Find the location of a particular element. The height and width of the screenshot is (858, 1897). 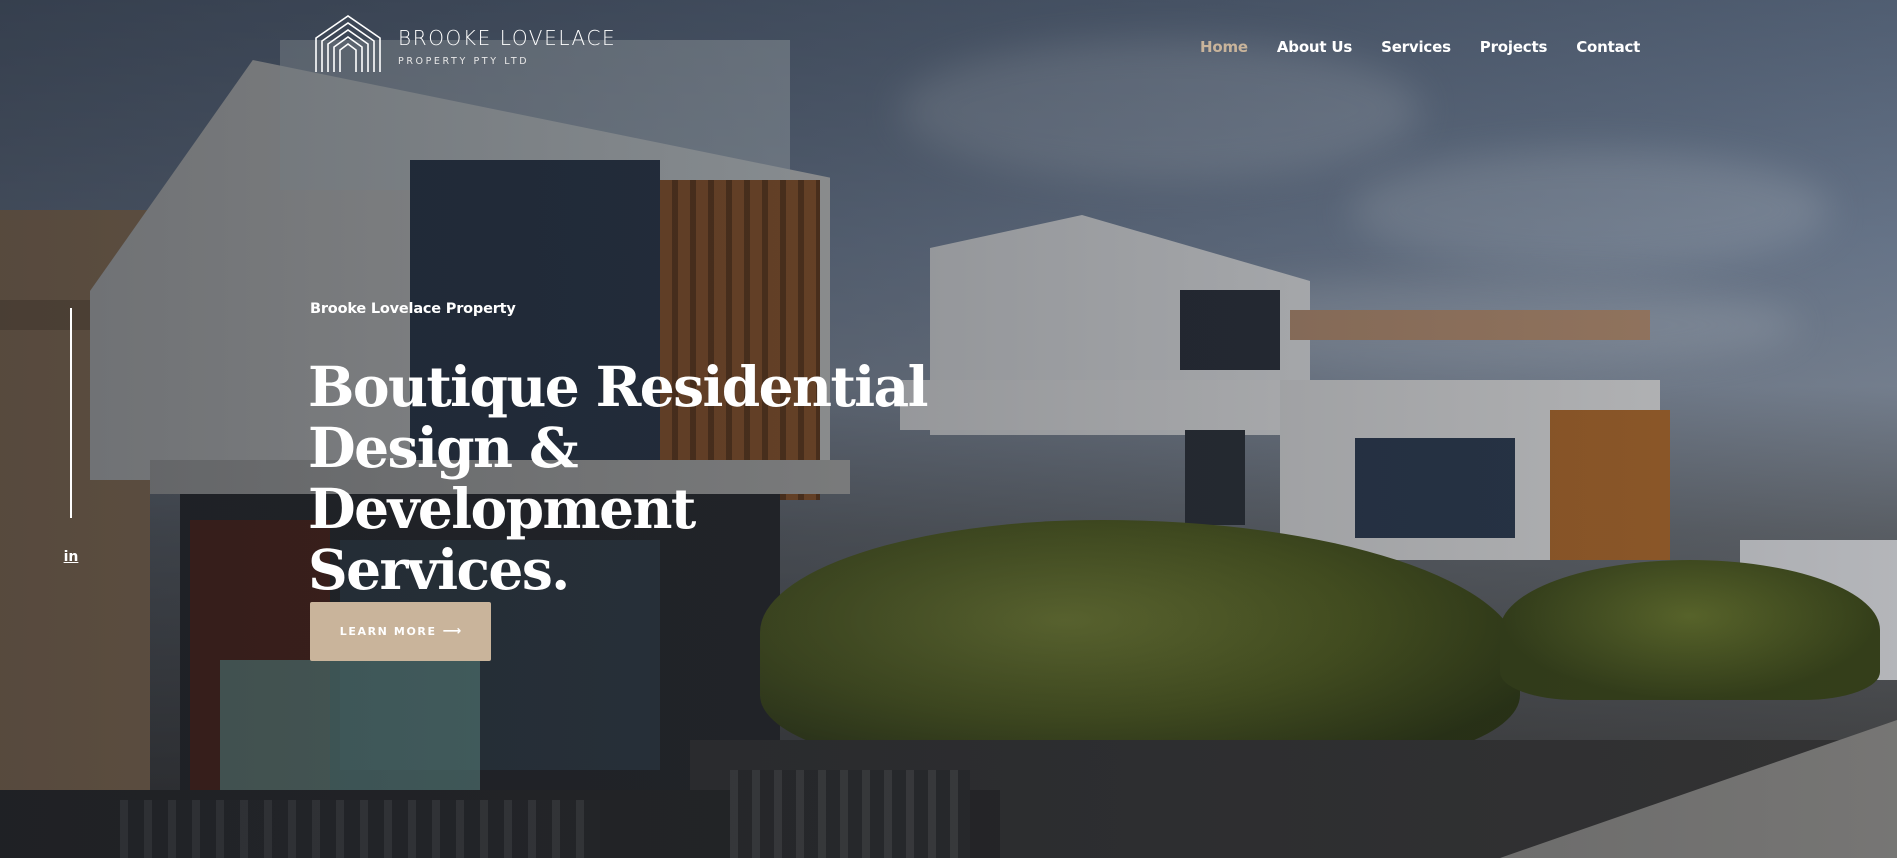

social-rail-divider is located at coordinates (71, 413).